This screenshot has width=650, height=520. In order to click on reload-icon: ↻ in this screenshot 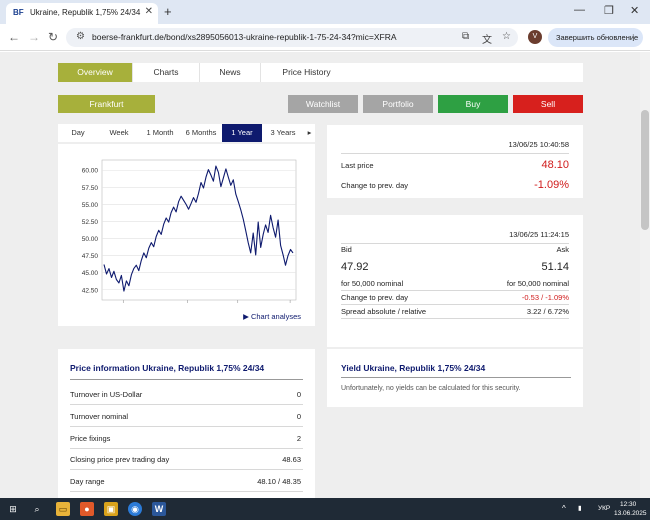, I will do `click(53, 37)`.